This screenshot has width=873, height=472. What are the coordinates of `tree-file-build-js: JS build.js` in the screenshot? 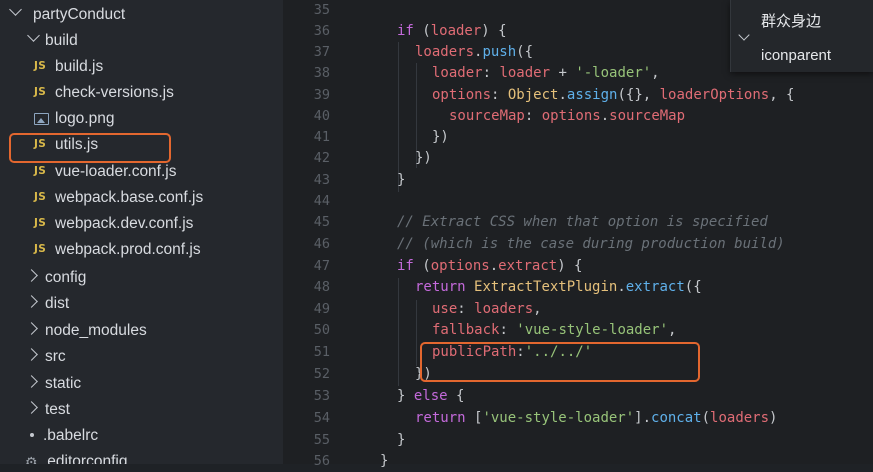 It's located at (141, 67).